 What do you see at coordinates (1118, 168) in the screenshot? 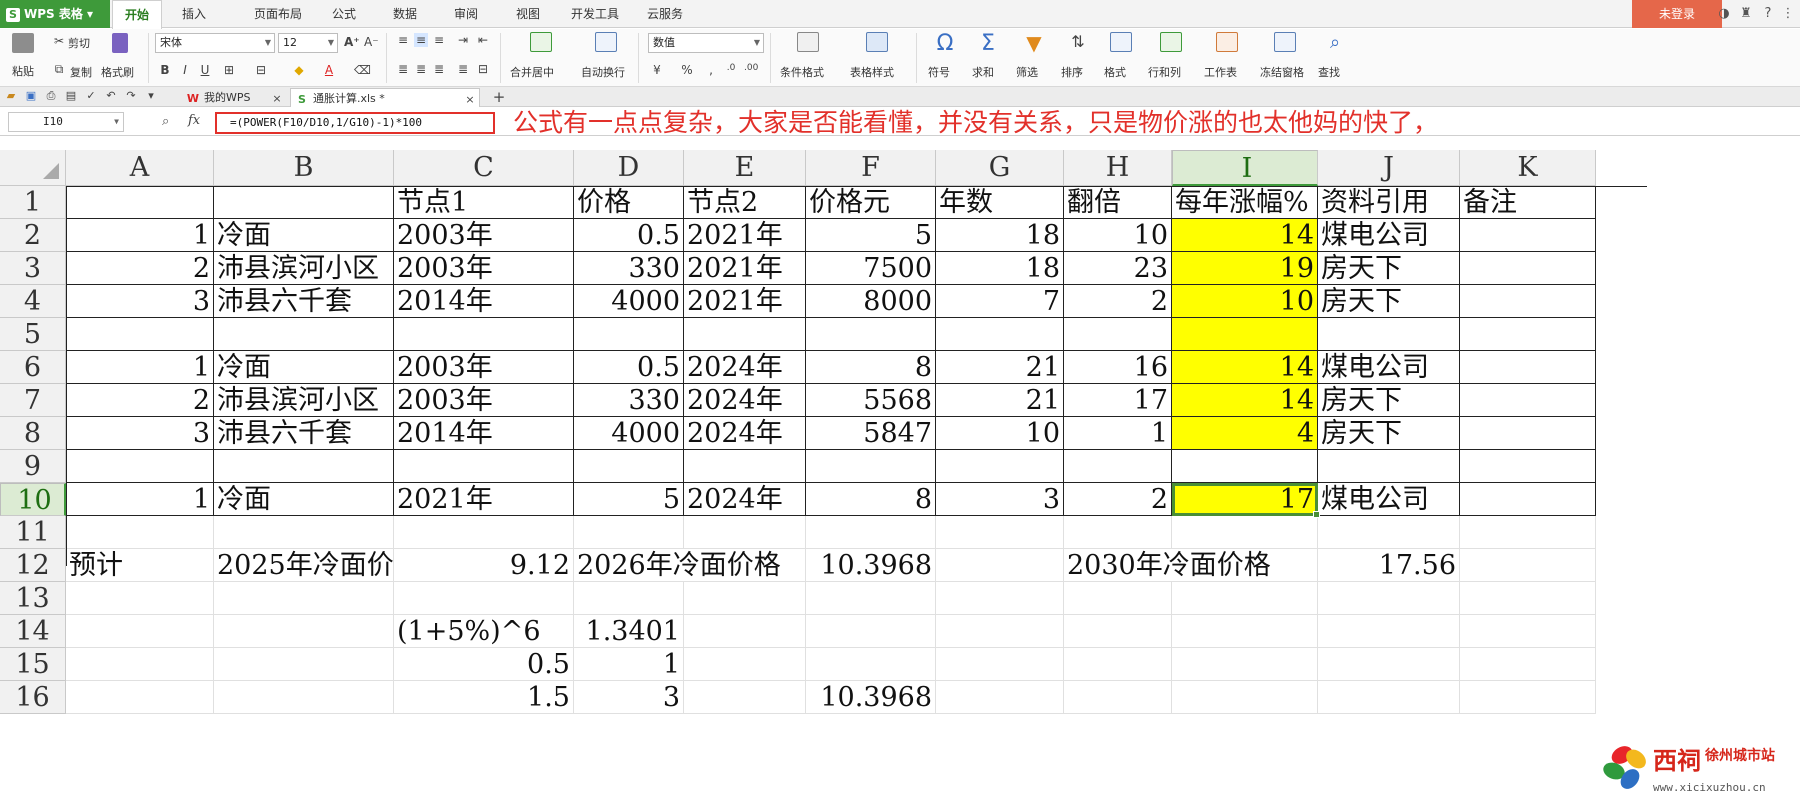
I see `column-header-h: H` at bounding box center [1118, 168].